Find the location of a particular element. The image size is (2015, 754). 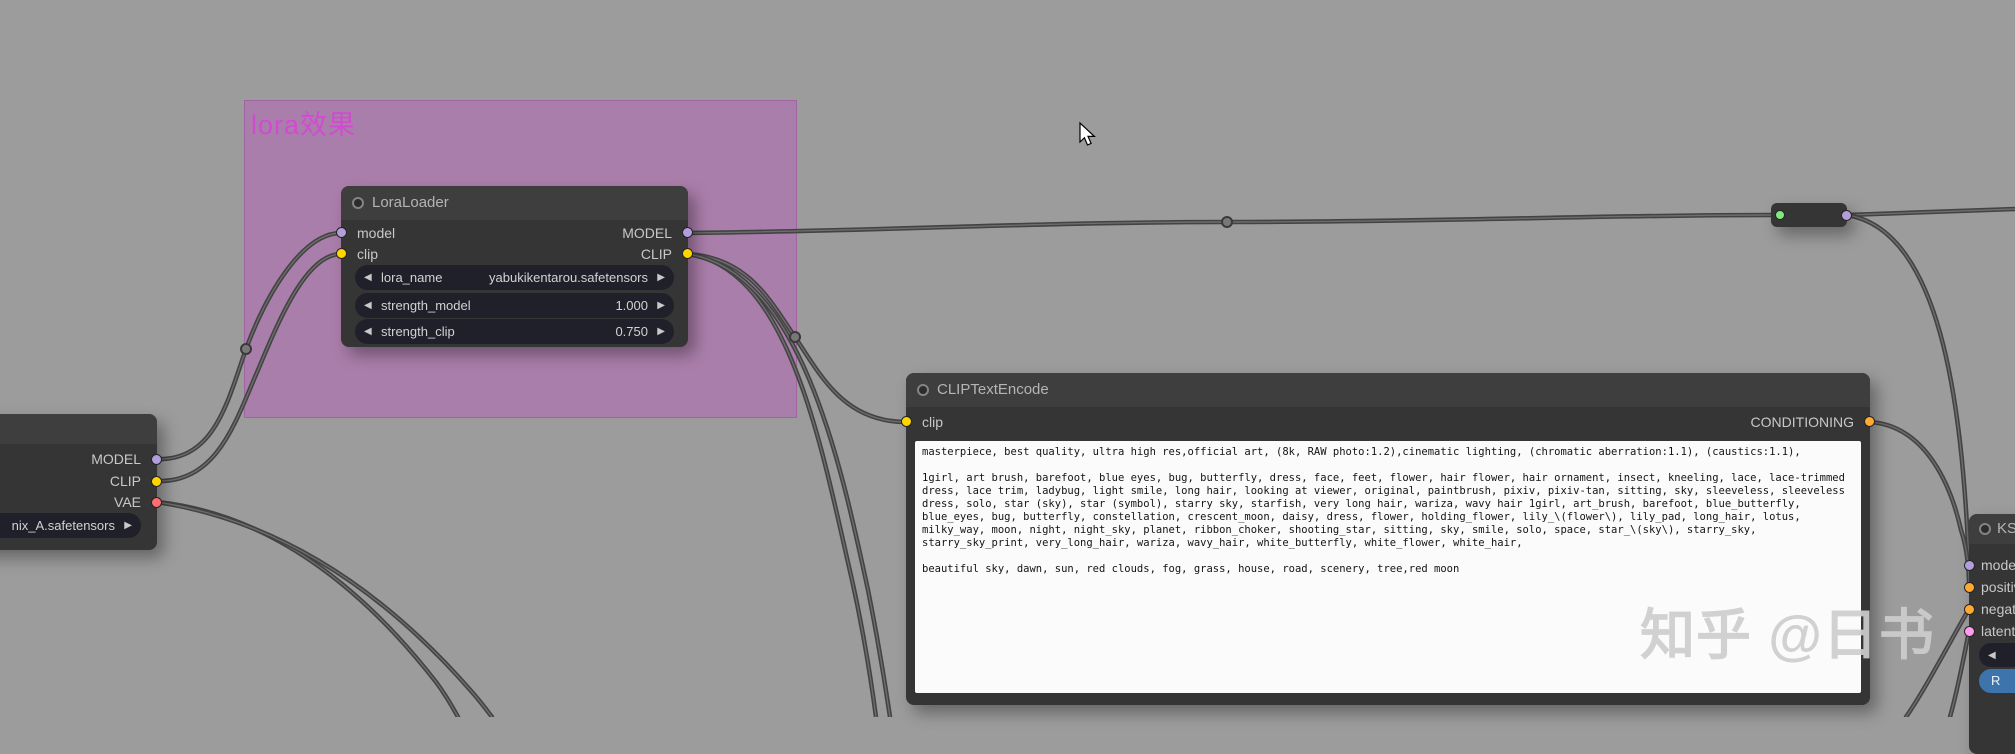

encode-titlebar: CLIPTextEncode is located at coordinates (1388, 390).